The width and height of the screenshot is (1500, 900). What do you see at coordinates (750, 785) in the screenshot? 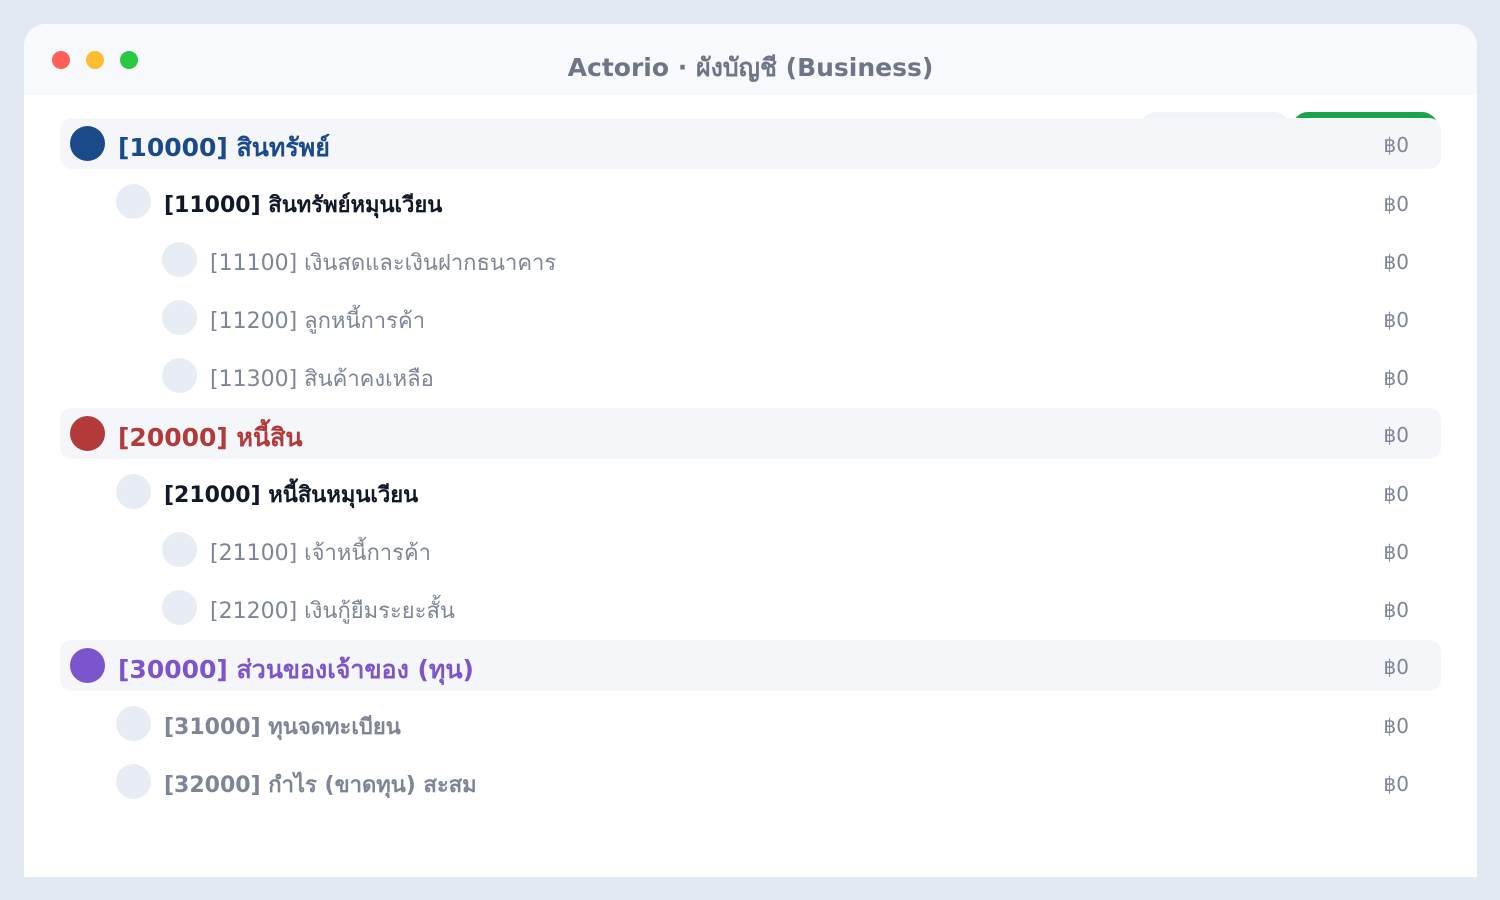
I see `account-row: [32000] กำไร (ขาดทุน) สะสม ฿0` at bounding box center [750, 785].